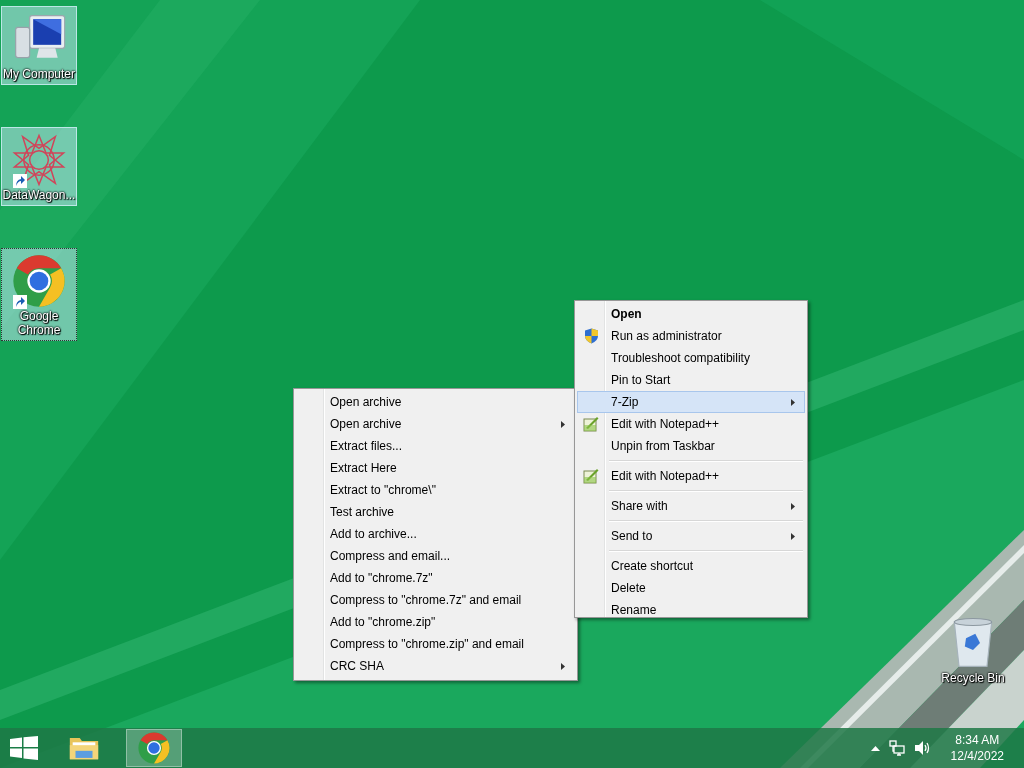 The width and height of the screenshot is (1024, 768). What do you see at coordinates (691, 446) in the screenshot?
I see `menu-item: Unpin from Taskbar` at bounding box center [691, 446].